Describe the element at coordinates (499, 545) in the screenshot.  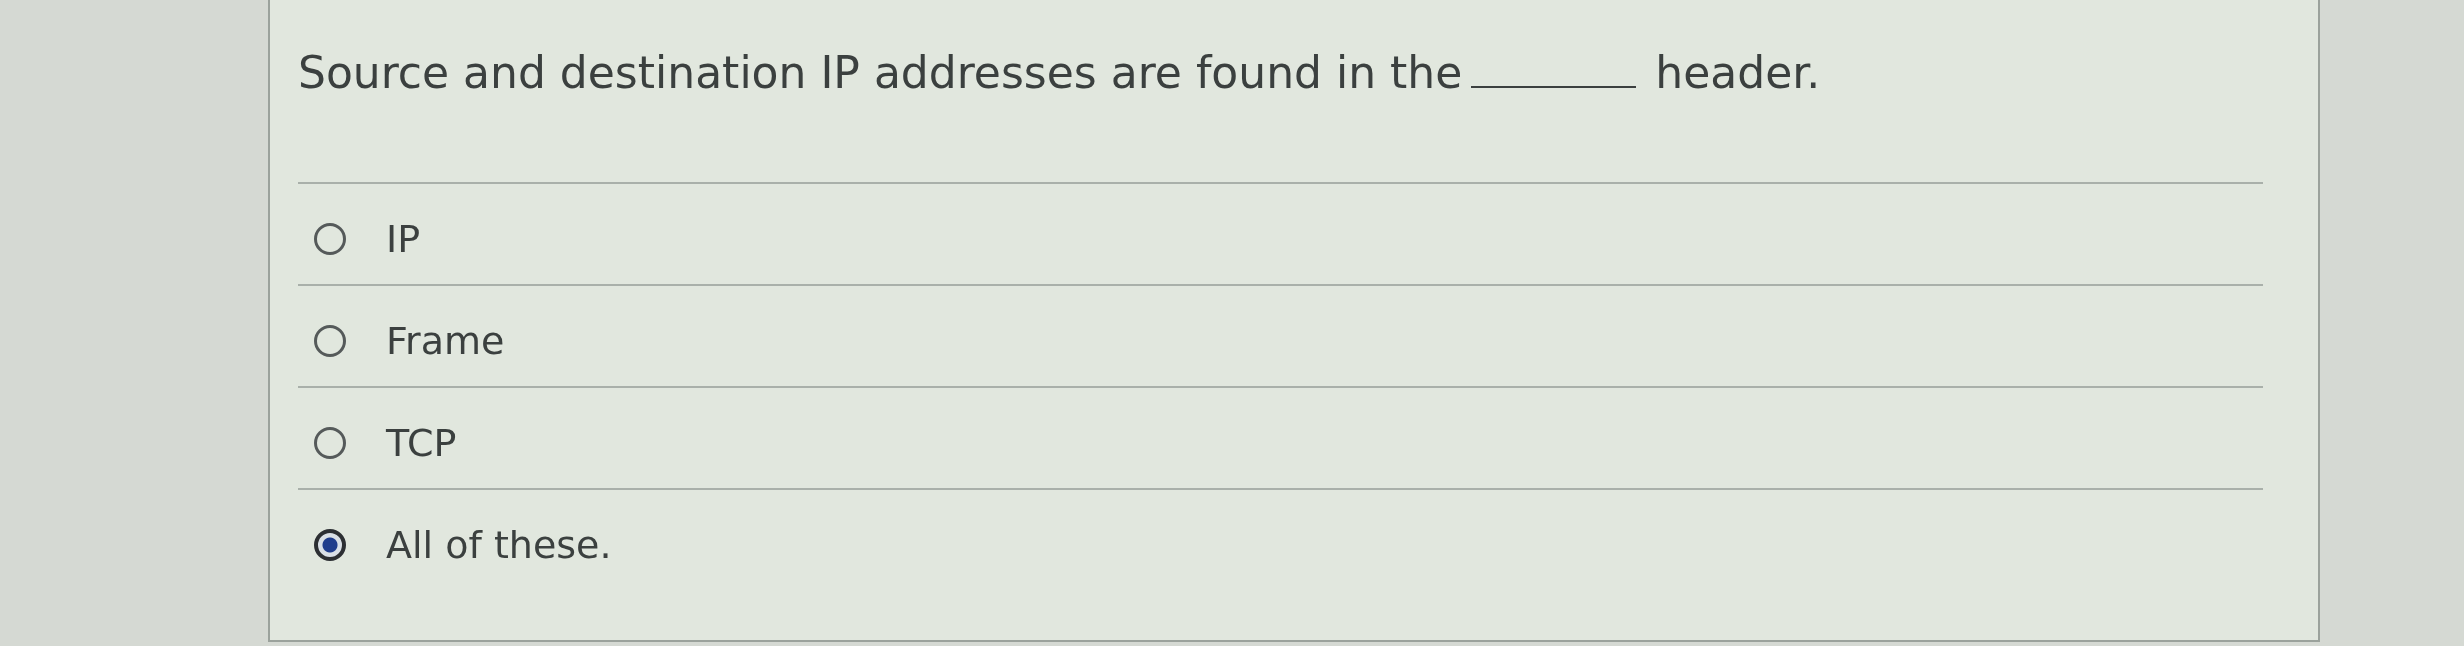
I see `option-label: All of these.` at that location.